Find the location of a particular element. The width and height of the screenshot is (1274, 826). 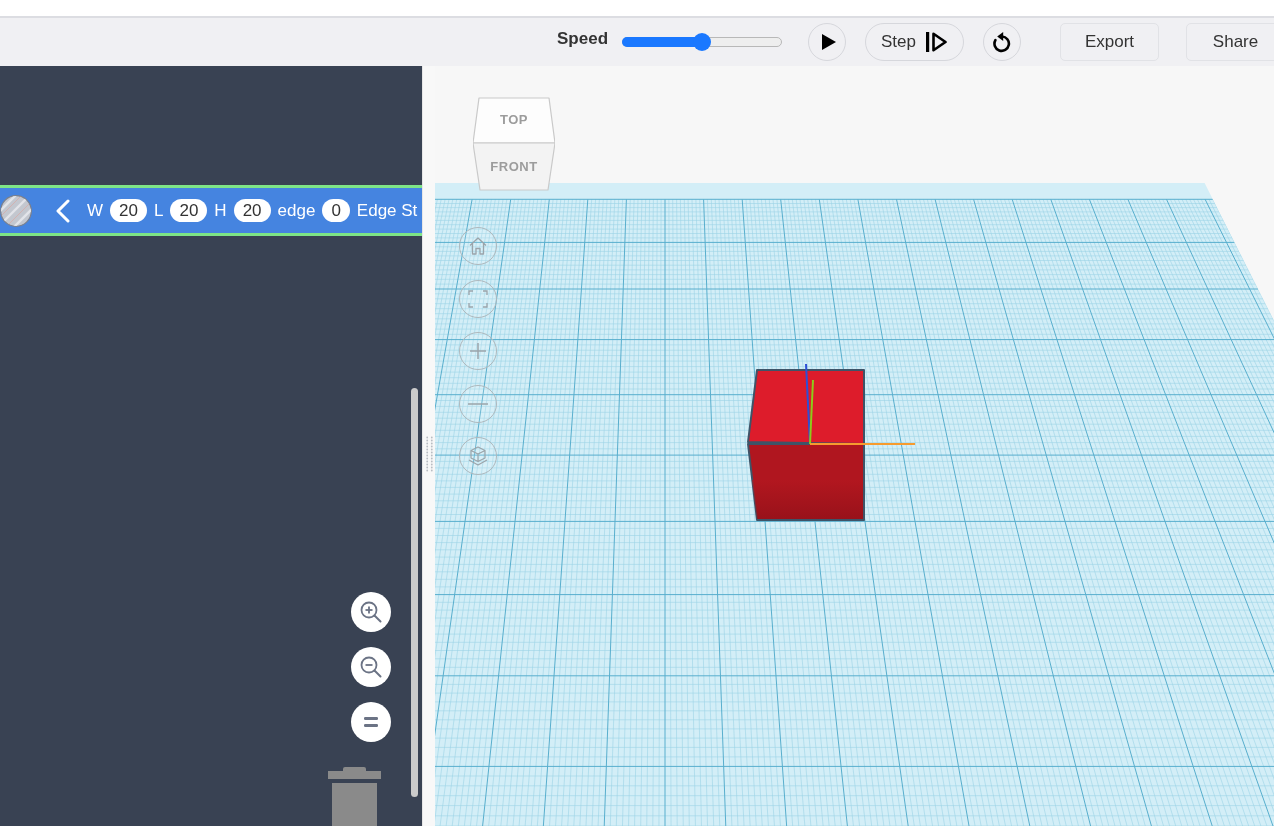

code-block: W 20 L 20 H 20 edge 0 Edge St is located at coordinates (211, 210).